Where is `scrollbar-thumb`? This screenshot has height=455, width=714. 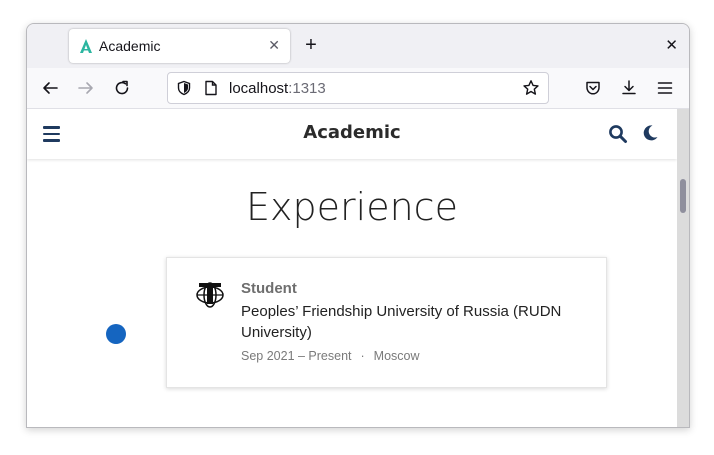
scrollbar-thumb is located at coordinates (683, 196).